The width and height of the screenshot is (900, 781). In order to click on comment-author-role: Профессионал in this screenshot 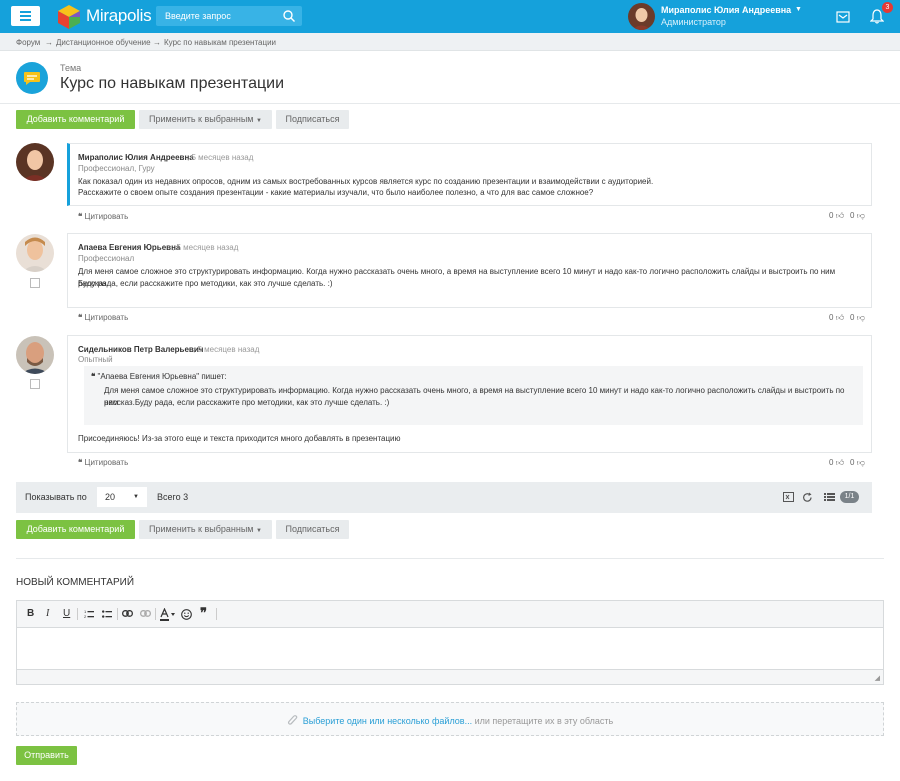, I will do `click(106, 258)`.